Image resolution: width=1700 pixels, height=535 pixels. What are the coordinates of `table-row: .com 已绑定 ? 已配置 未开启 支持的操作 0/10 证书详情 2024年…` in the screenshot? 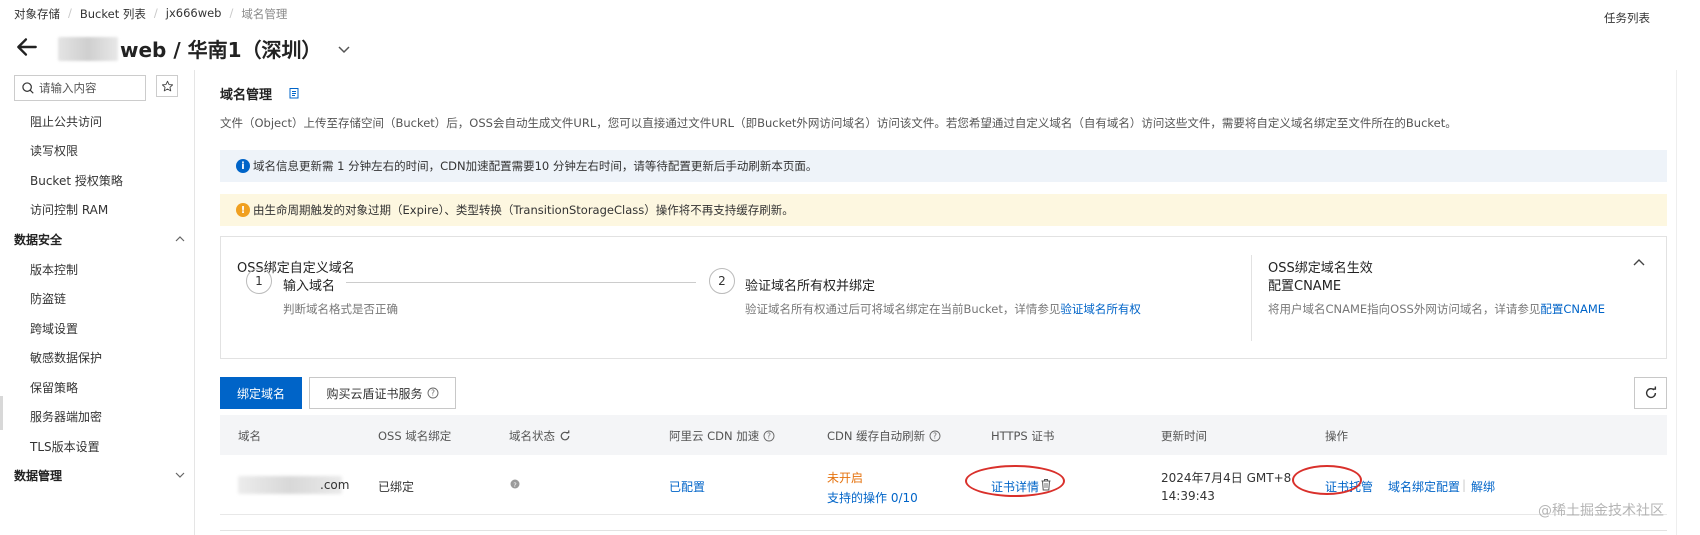 It's located at (943, 485).